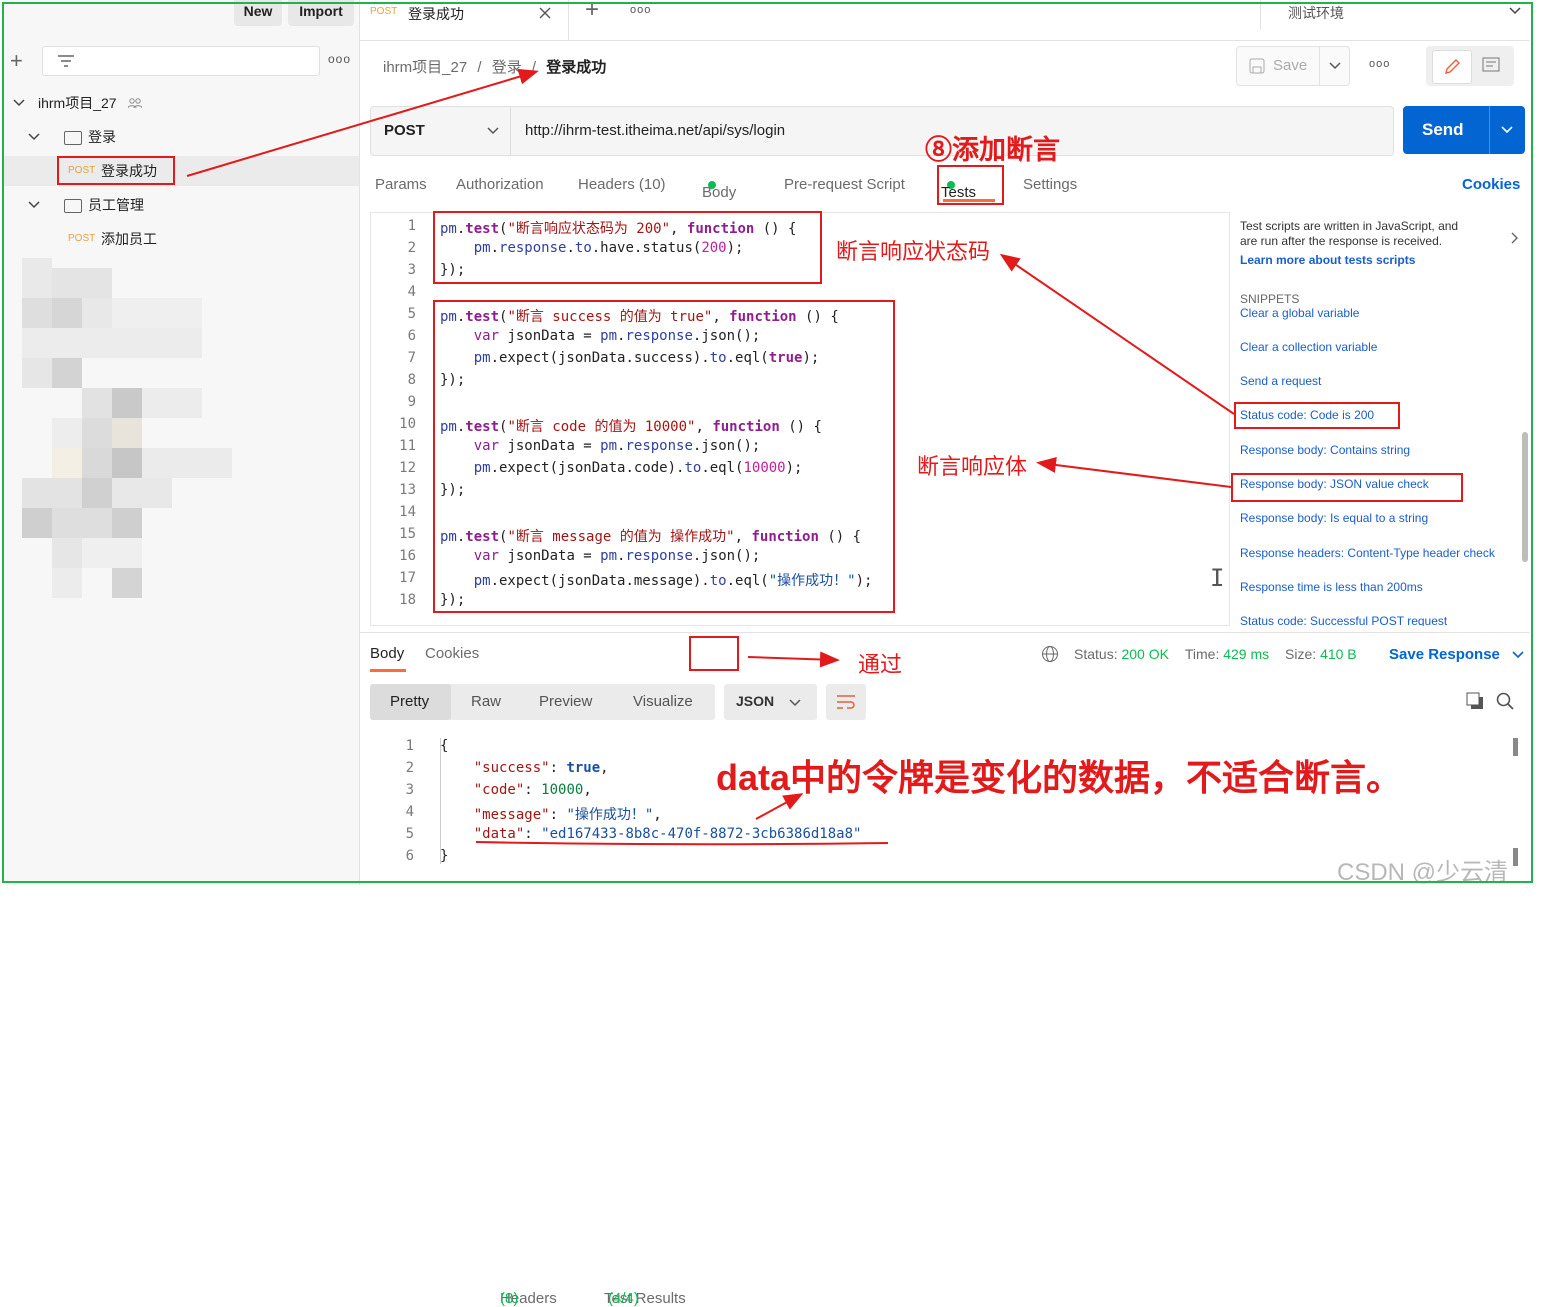 The width and height of the screenshot is (1541, 1307). I want to click on tab-response-body: Body, so click(387, 653).